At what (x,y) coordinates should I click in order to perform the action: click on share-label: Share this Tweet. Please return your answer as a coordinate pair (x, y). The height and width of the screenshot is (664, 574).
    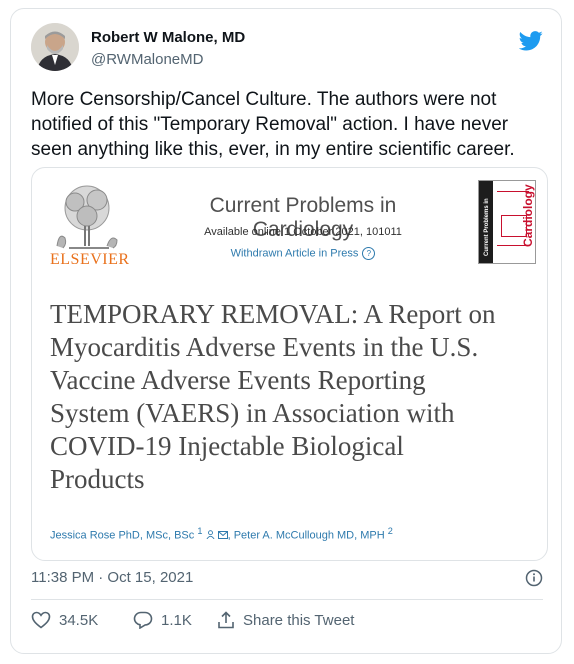
    Looking at the image, I should click on (299, 620).